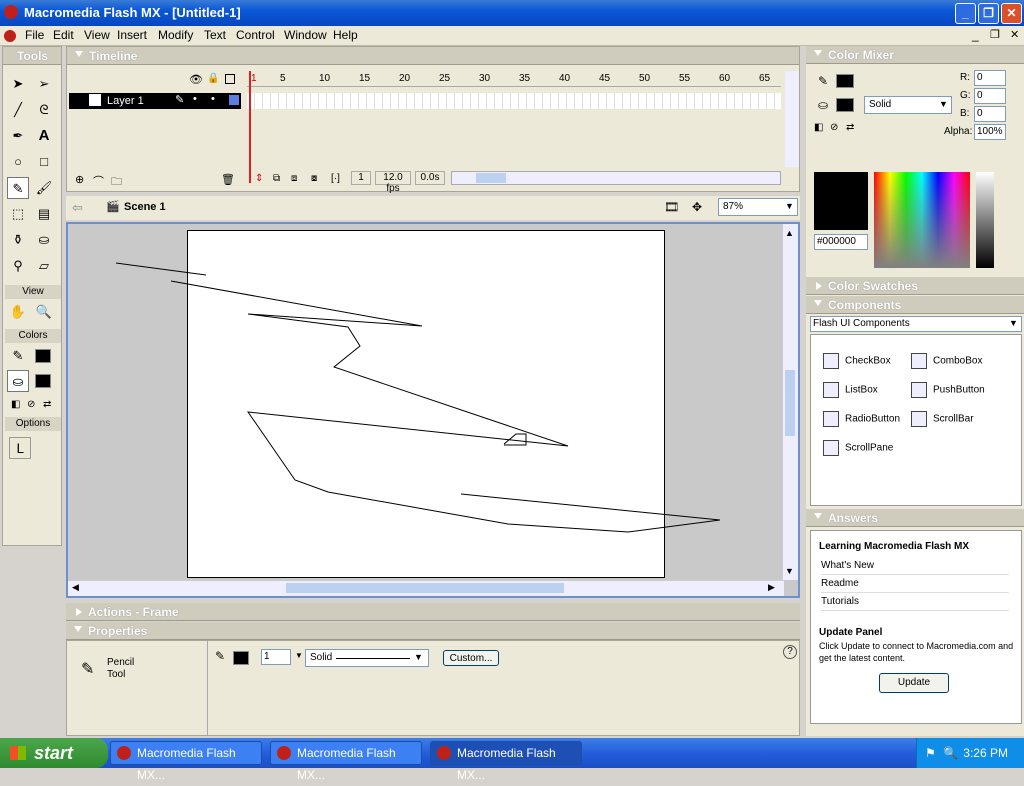  I want to click on menu-text: Text, so click(215, 35).